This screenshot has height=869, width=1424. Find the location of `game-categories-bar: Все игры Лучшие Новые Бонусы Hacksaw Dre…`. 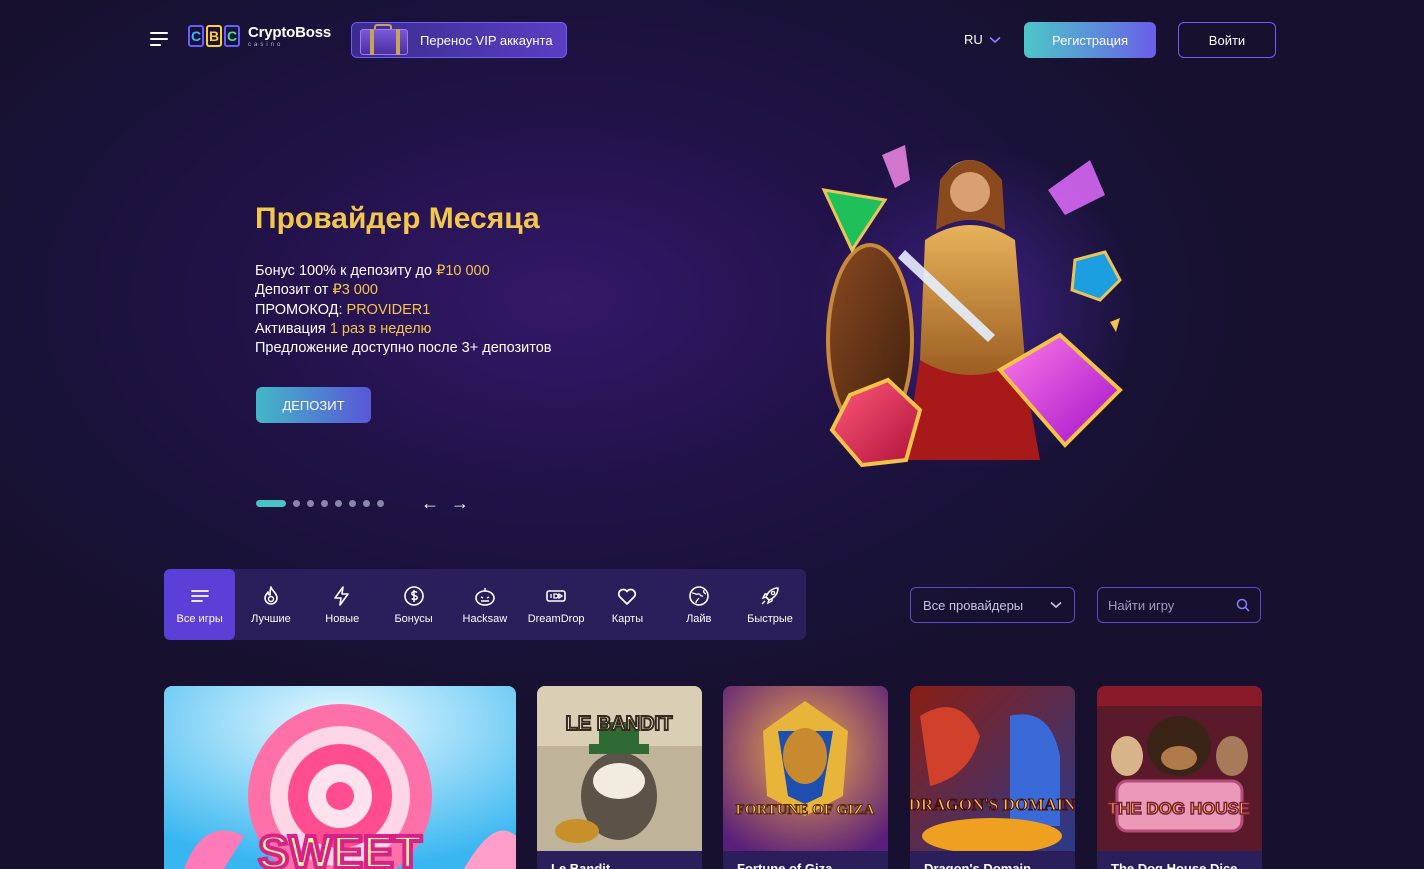

game-categories-bar: Все игры Лучшие Новые Бонусы Hacksaw Dre… is located at coordinates (485, 604).